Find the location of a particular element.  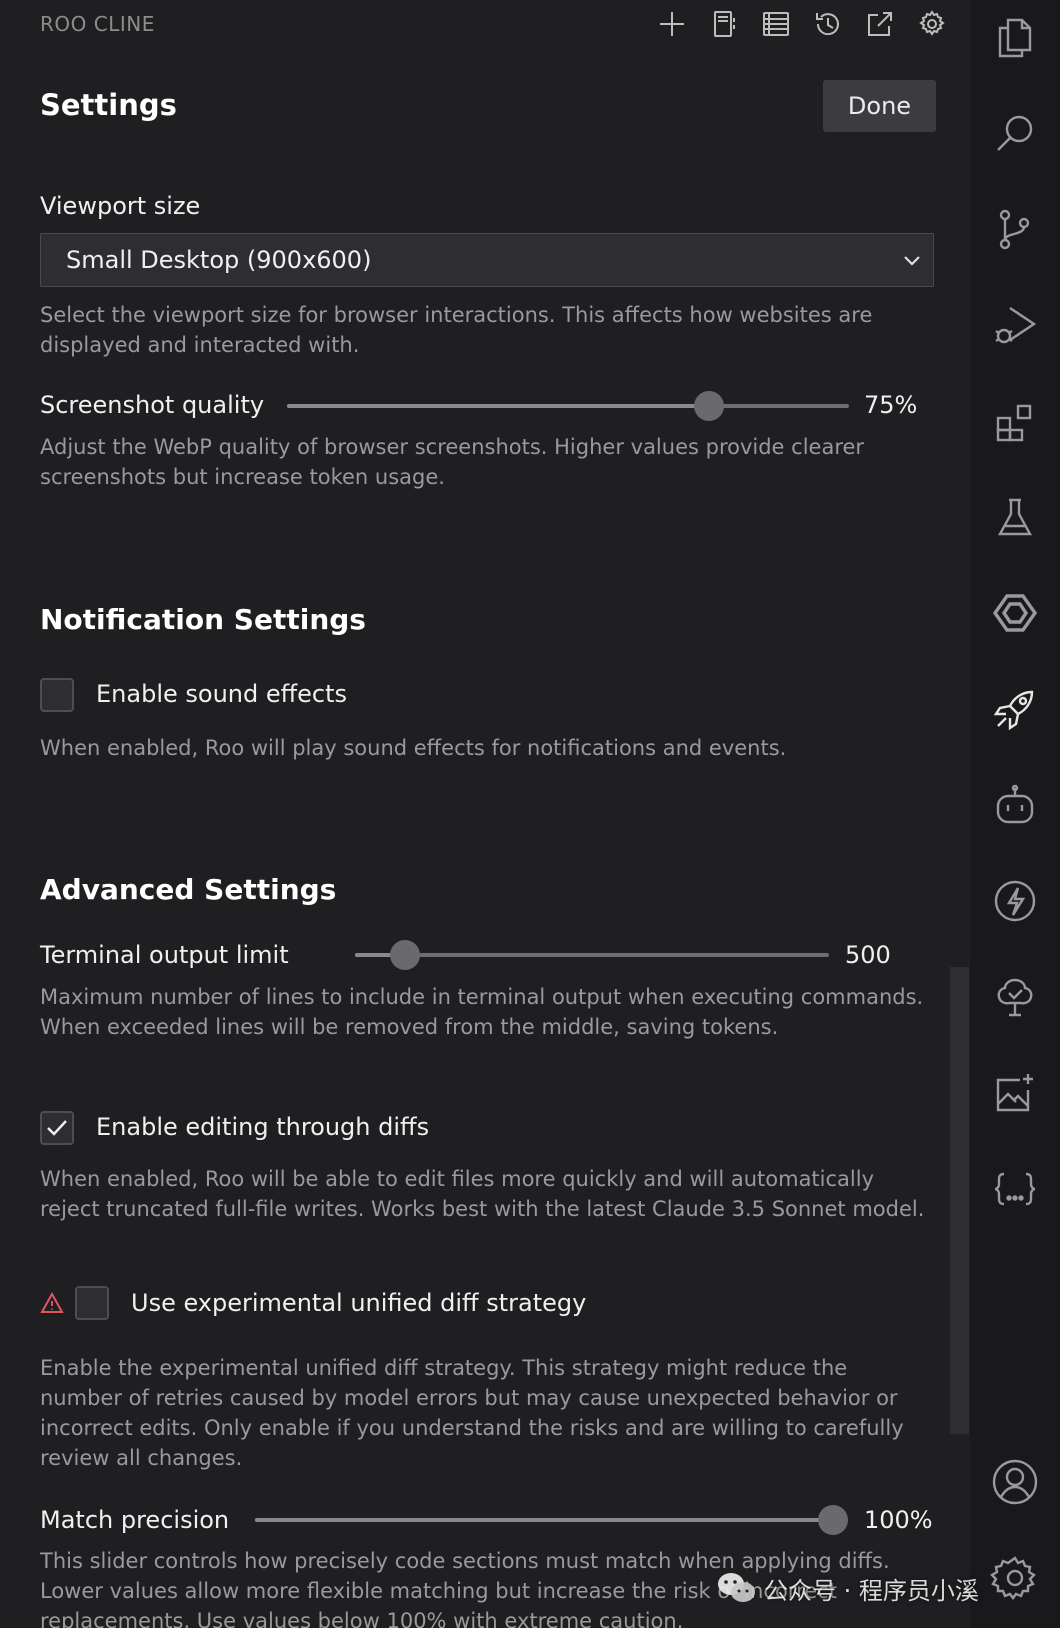

popout-icon is located at coordinates (880, 24).